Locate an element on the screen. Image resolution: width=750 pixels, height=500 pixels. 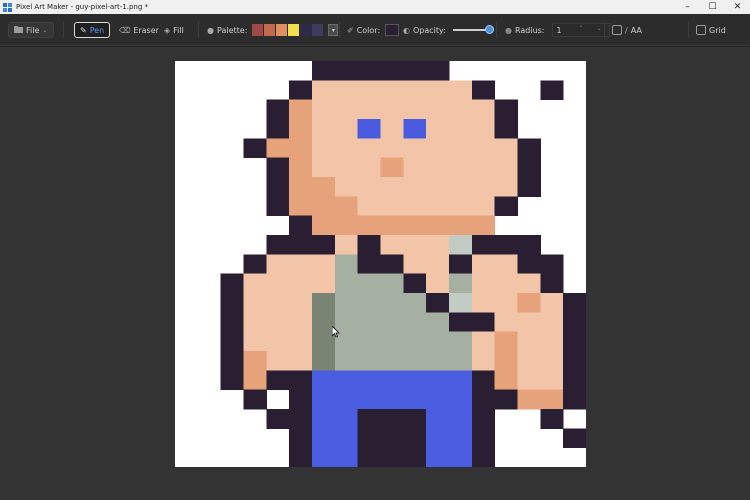
palette-dropdown-button: ▾ is located at coordinates (333, 30).